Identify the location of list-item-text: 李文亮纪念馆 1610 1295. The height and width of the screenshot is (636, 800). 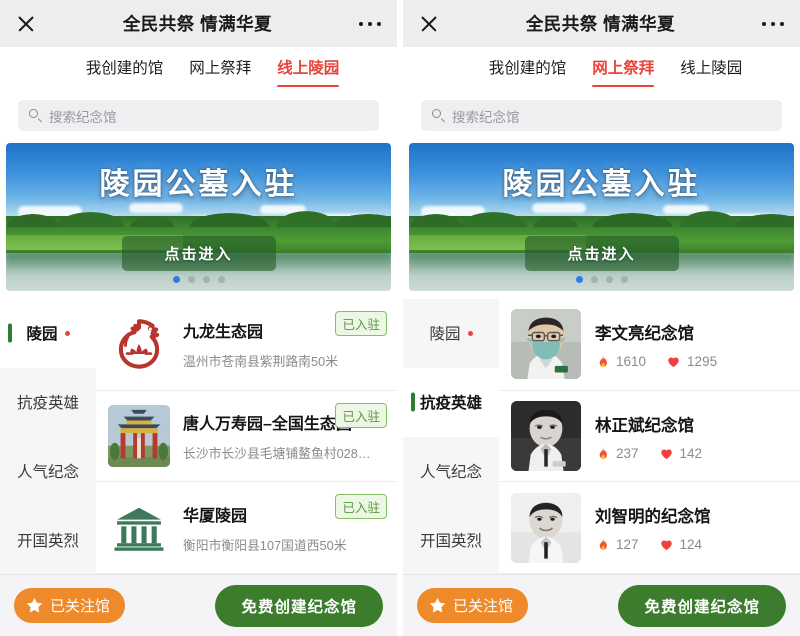
(691, 344).